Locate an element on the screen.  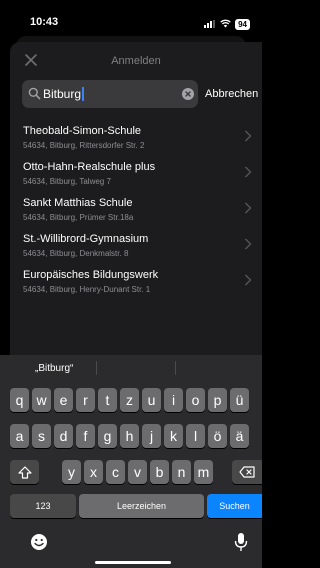
school-address: 54634, Bitburg, Talweg 7 is located at coordinates (67, 181).